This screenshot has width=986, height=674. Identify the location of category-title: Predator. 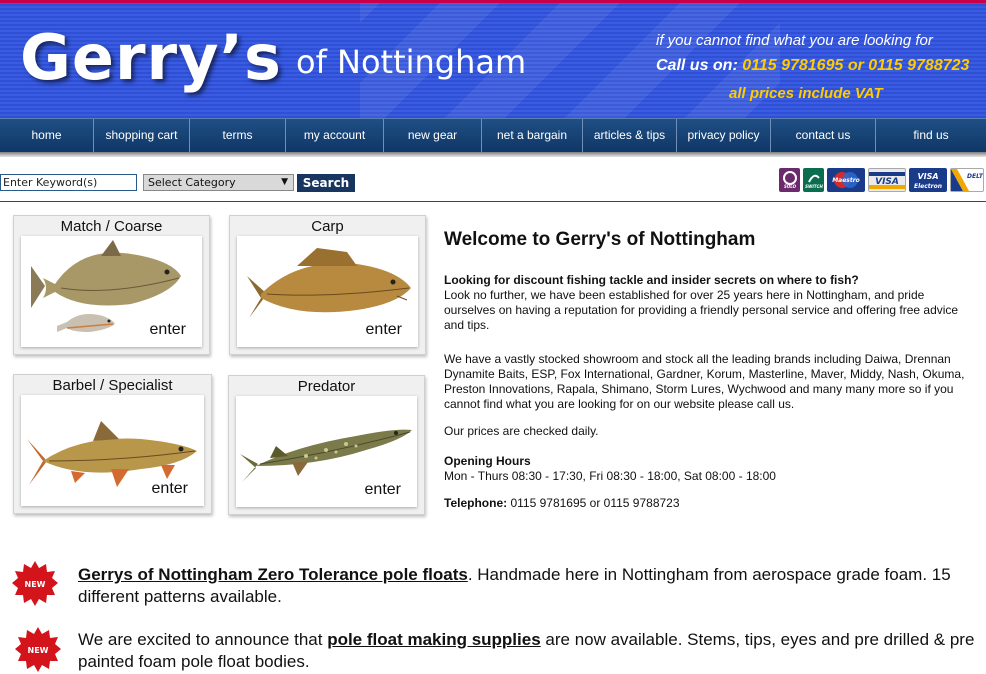
(326, 386).